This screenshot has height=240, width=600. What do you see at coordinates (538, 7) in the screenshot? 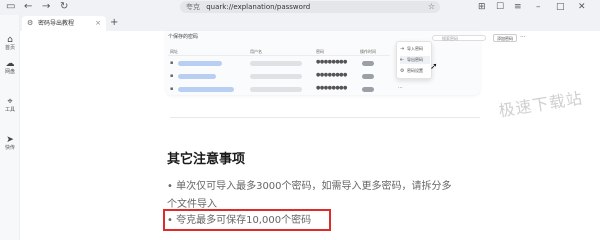
I see `minimize-icon: –` at bounding box center [538, 7].